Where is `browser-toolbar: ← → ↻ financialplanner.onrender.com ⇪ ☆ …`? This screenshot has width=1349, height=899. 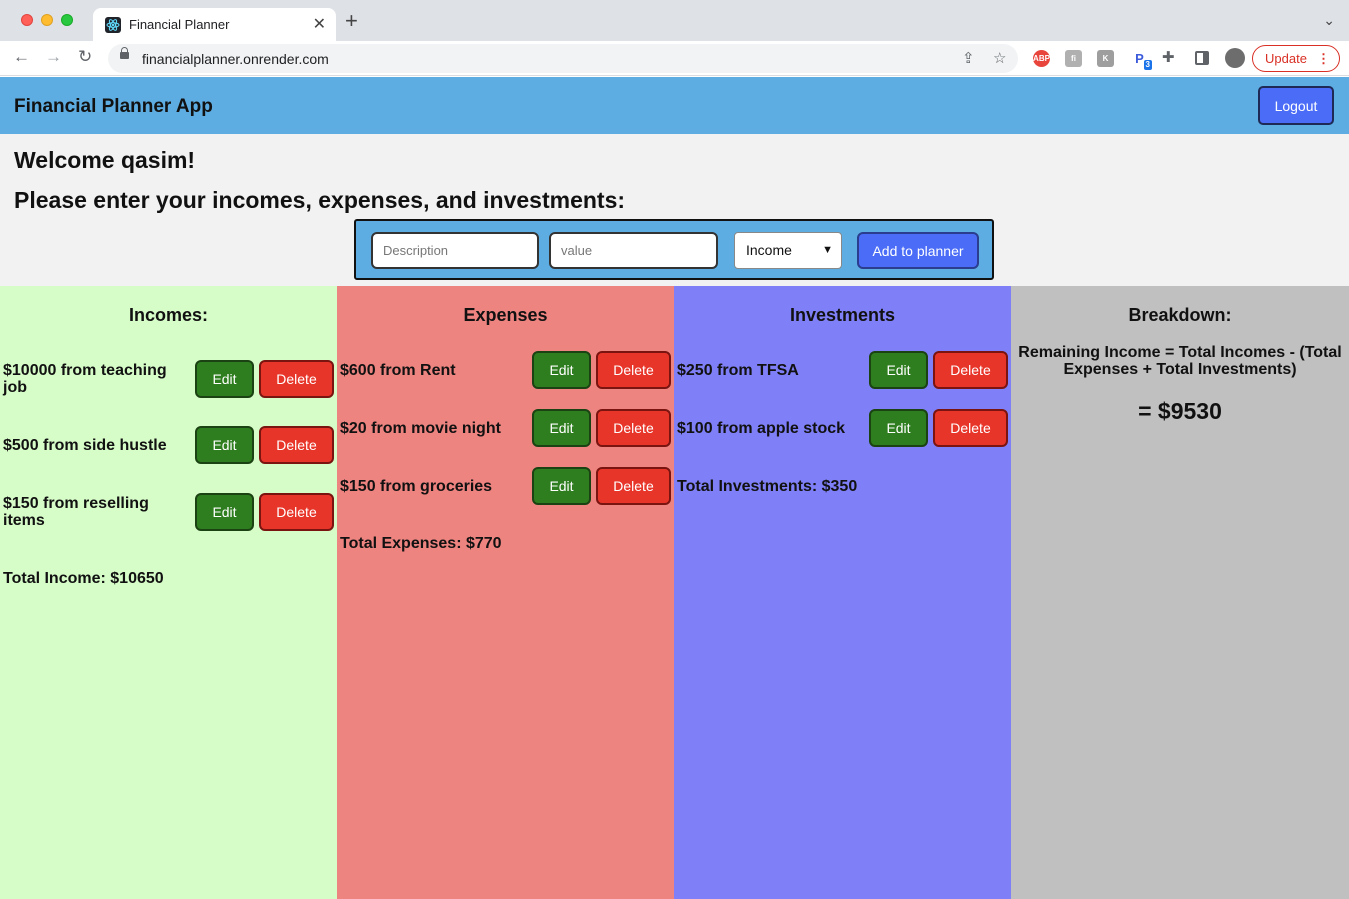 browser-toolbar: ← → ↻ financialplanner.onrender.com ⇪ ☆ … is located at coordinates (674, 58).